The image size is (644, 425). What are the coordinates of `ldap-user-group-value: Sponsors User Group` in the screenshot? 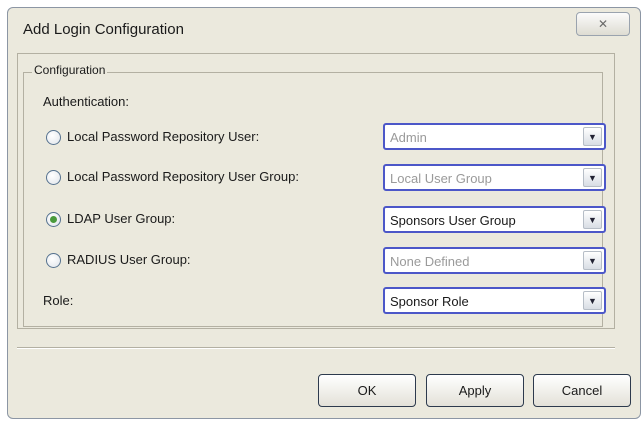 It's located at (453, 220).